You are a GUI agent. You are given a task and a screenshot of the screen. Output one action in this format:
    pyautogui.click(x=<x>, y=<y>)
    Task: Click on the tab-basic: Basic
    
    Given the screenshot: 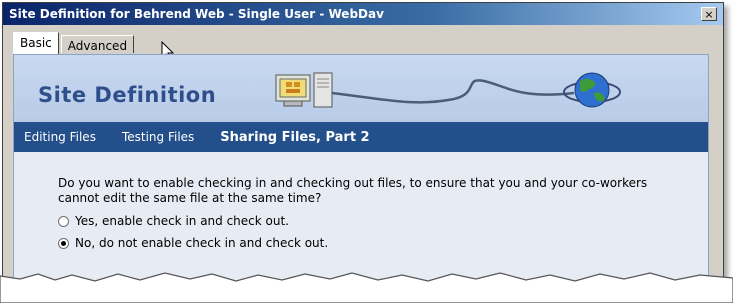 What is the action you would take?
    pyautogui.click(x=36, y=43)
    